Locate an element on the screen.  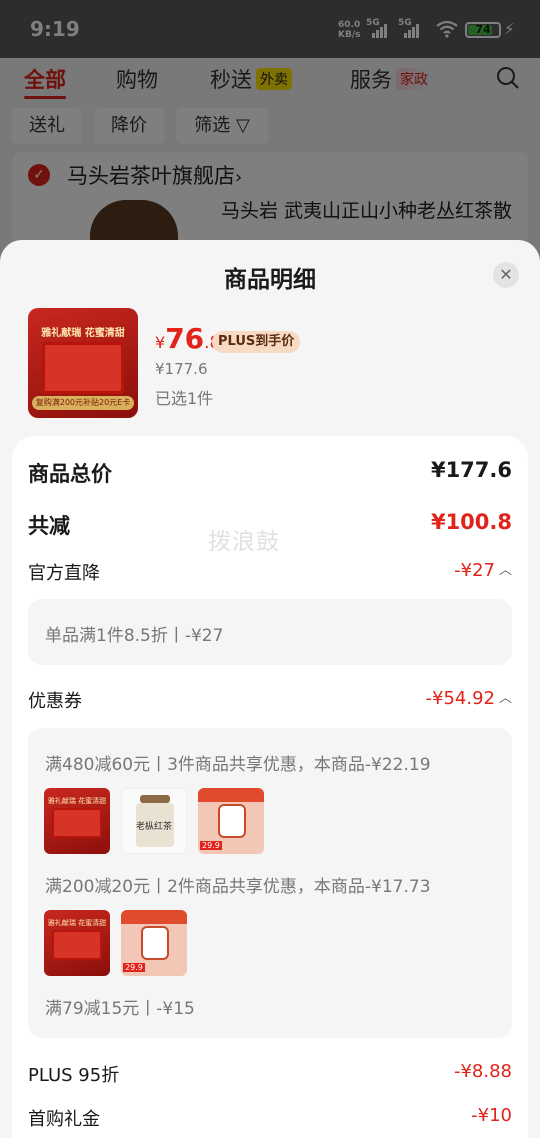
price-symbol: ¥ is located at coordinates (160, 342).